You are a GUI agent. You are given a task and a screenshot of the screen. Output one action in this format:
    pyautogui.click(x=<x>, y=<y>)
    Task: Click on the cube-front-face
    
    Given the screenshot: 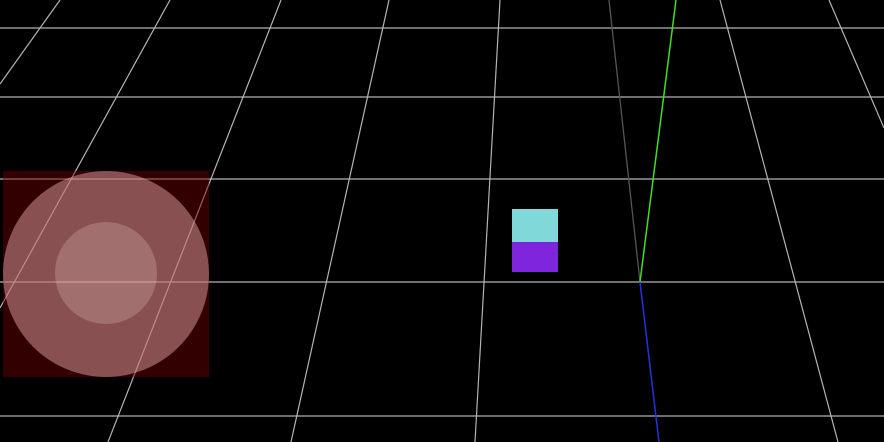 What is the action you would take?
    pyautogui.click(x=535, y=257)
    